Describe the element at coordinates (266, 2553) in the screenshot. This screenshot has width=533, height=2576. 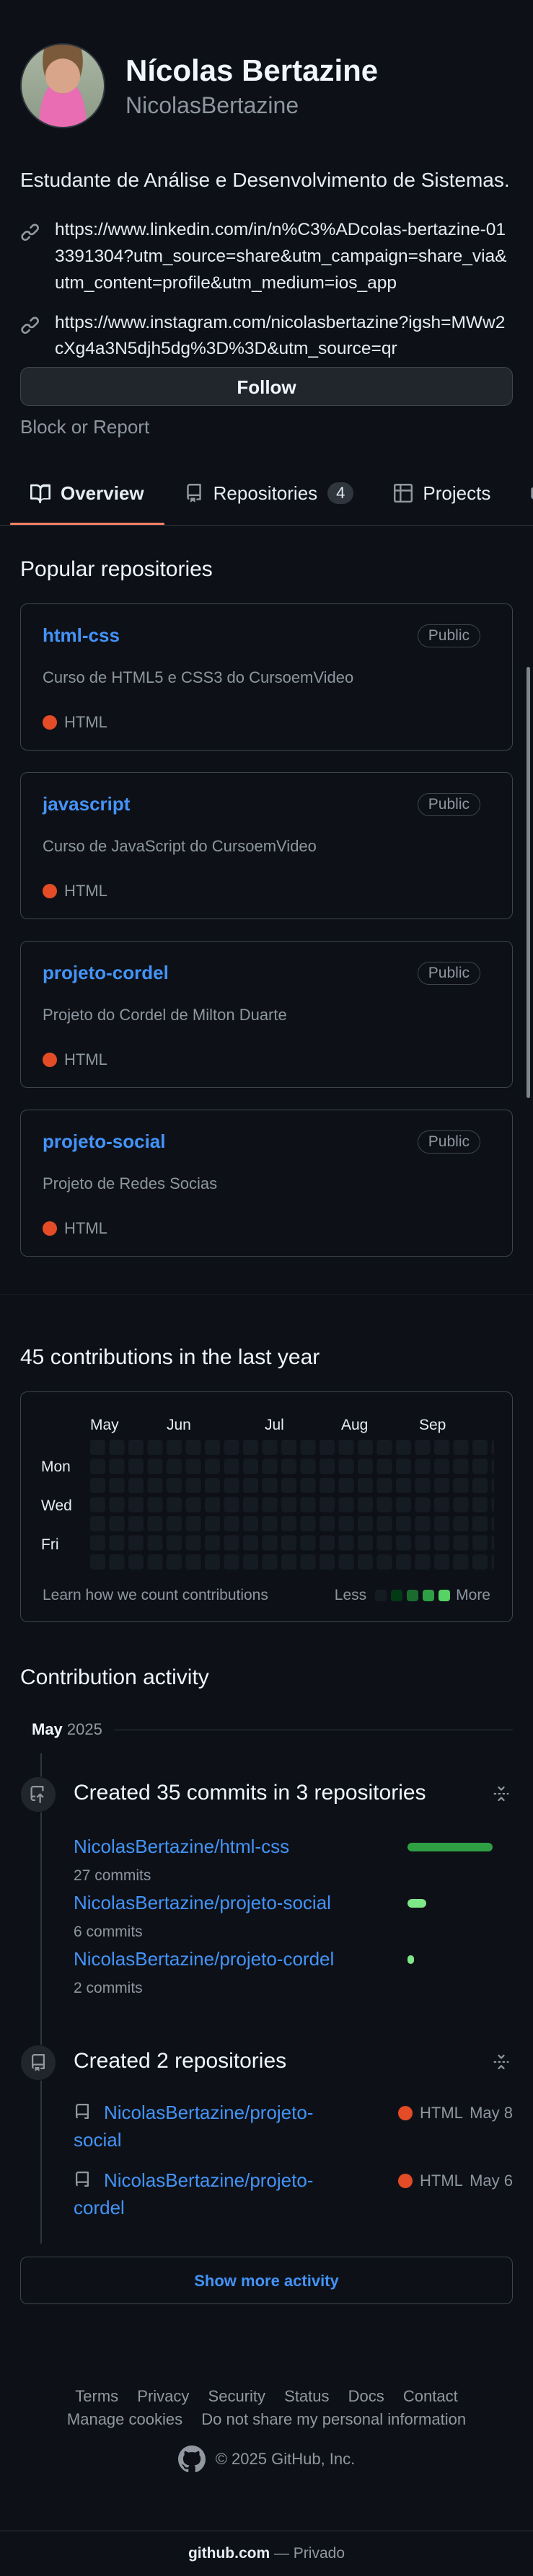
I see `browser-address-bar: github.com — Privado` at that location.